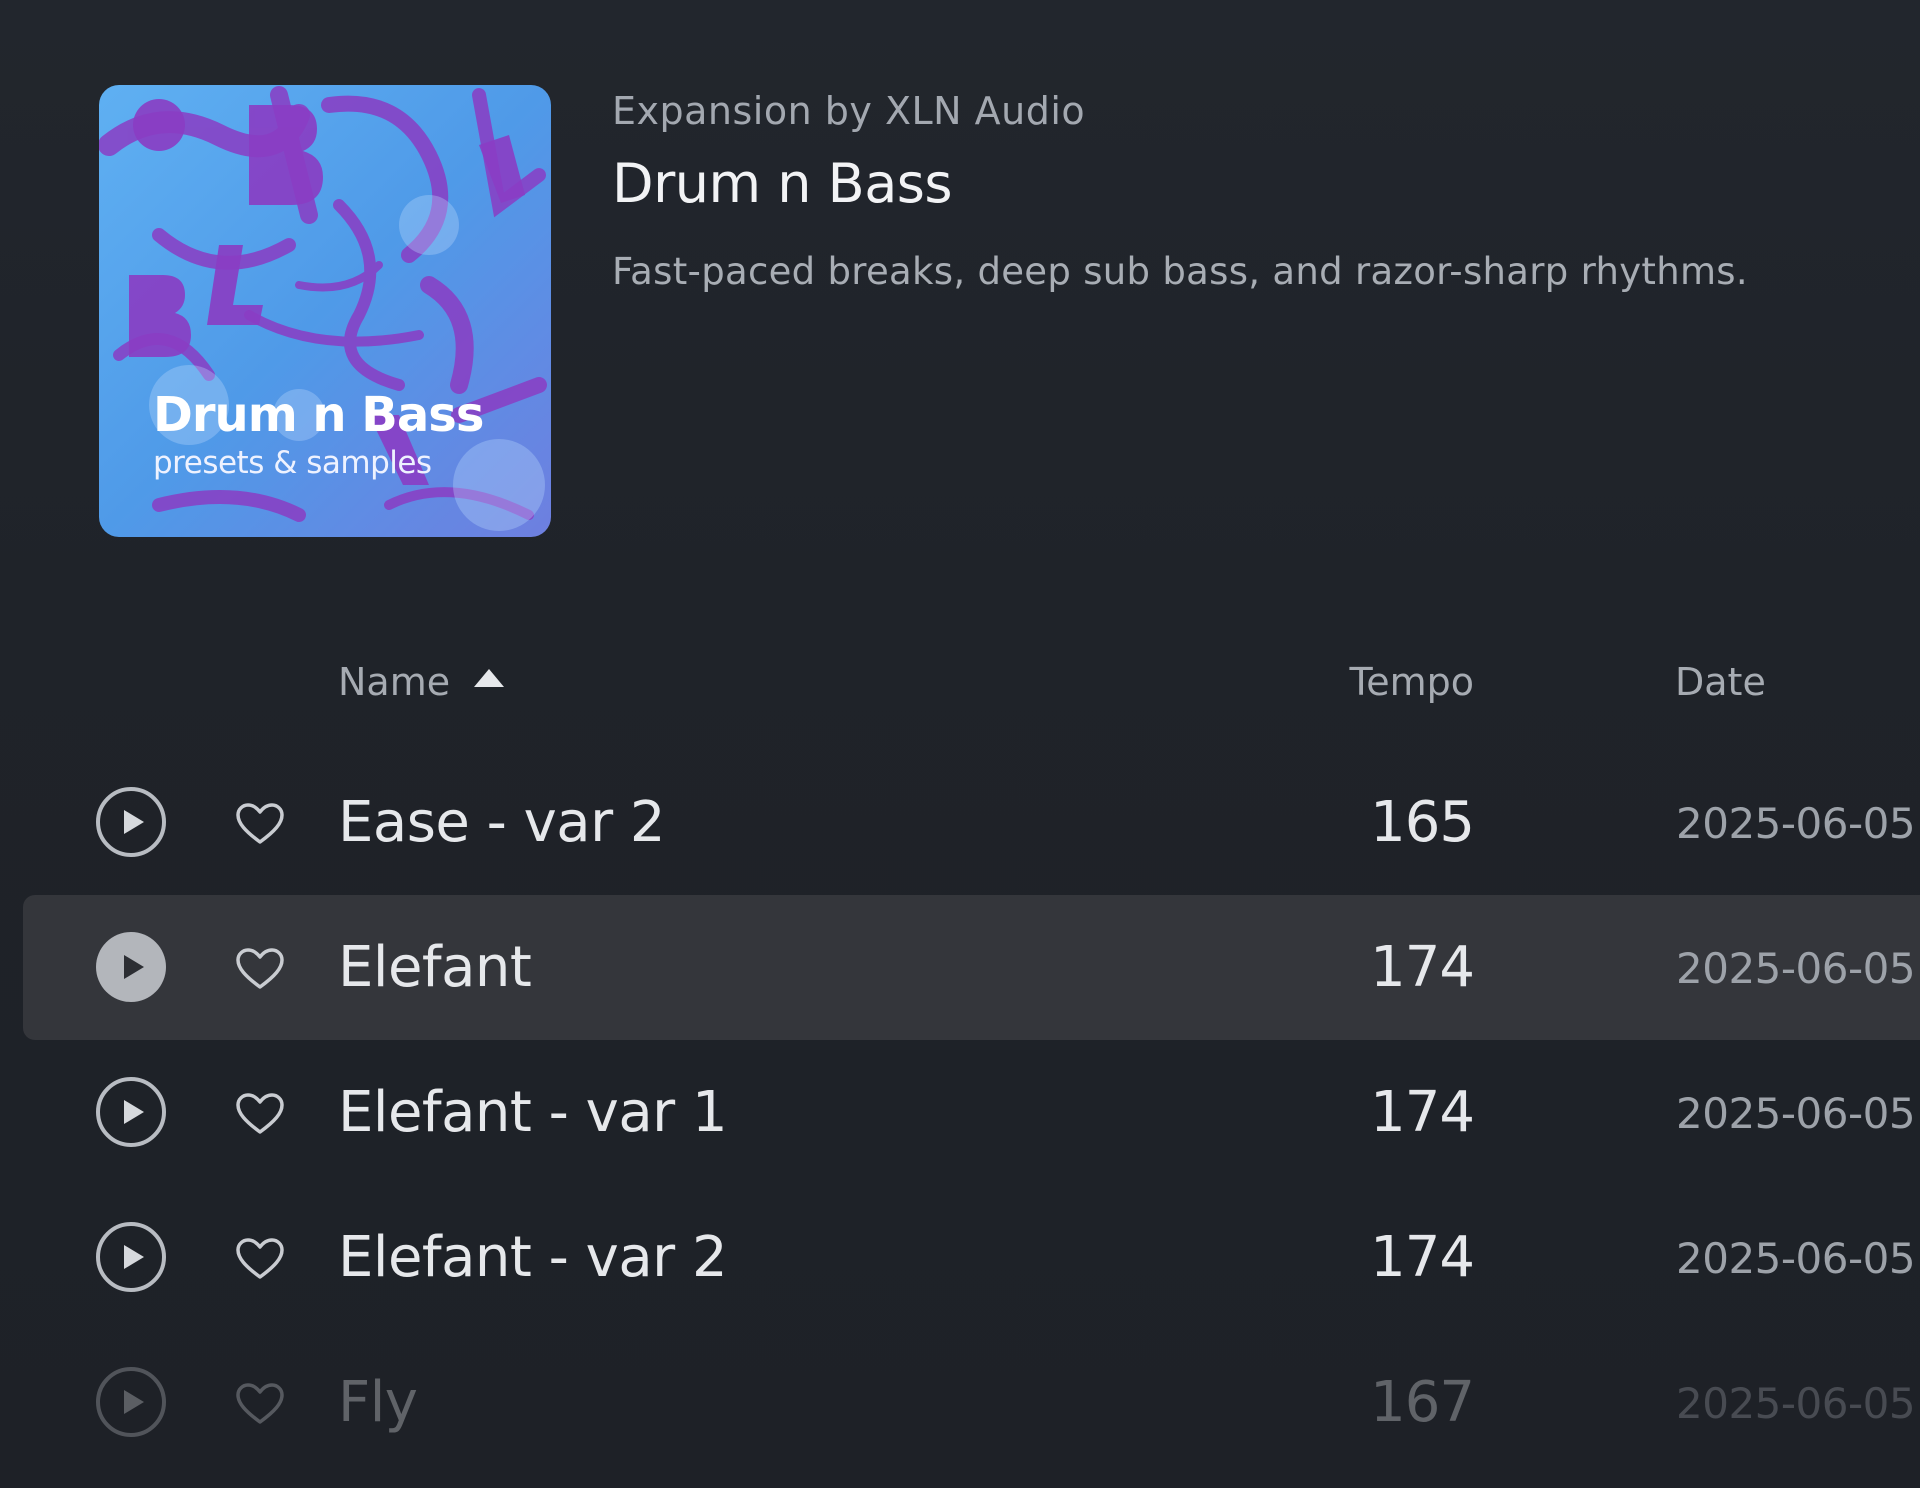 This screenshot has height=1488, width=1920. Describe the element at coordinates (292, 463) in the screenshot. I see `artwork-subtitle: presets & samples` at that location.